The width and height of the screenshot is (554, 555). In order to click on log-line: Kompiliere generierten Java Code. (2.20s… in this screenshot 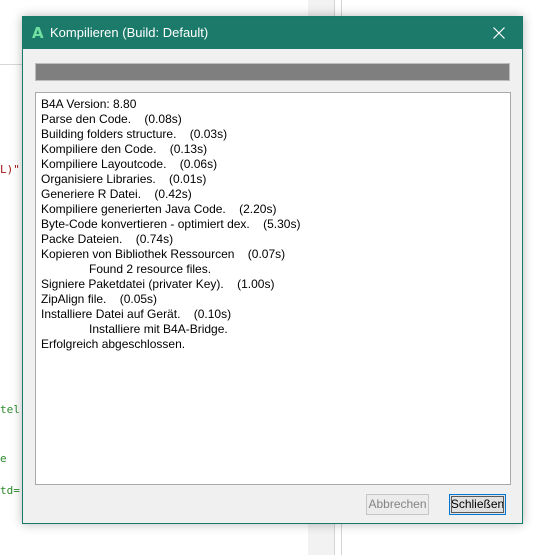, I will do `click(159, 209)`.